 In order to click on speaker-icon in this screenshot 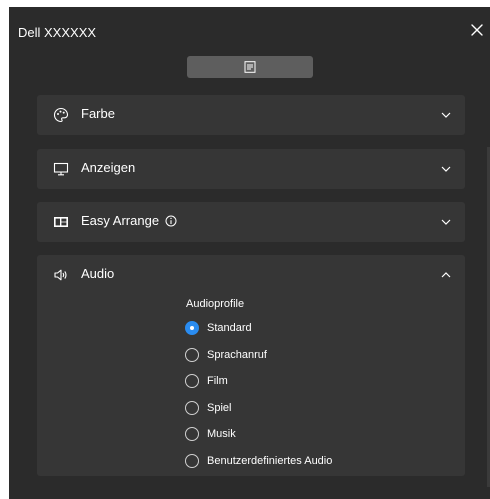, I will do `click(61, 275)`.